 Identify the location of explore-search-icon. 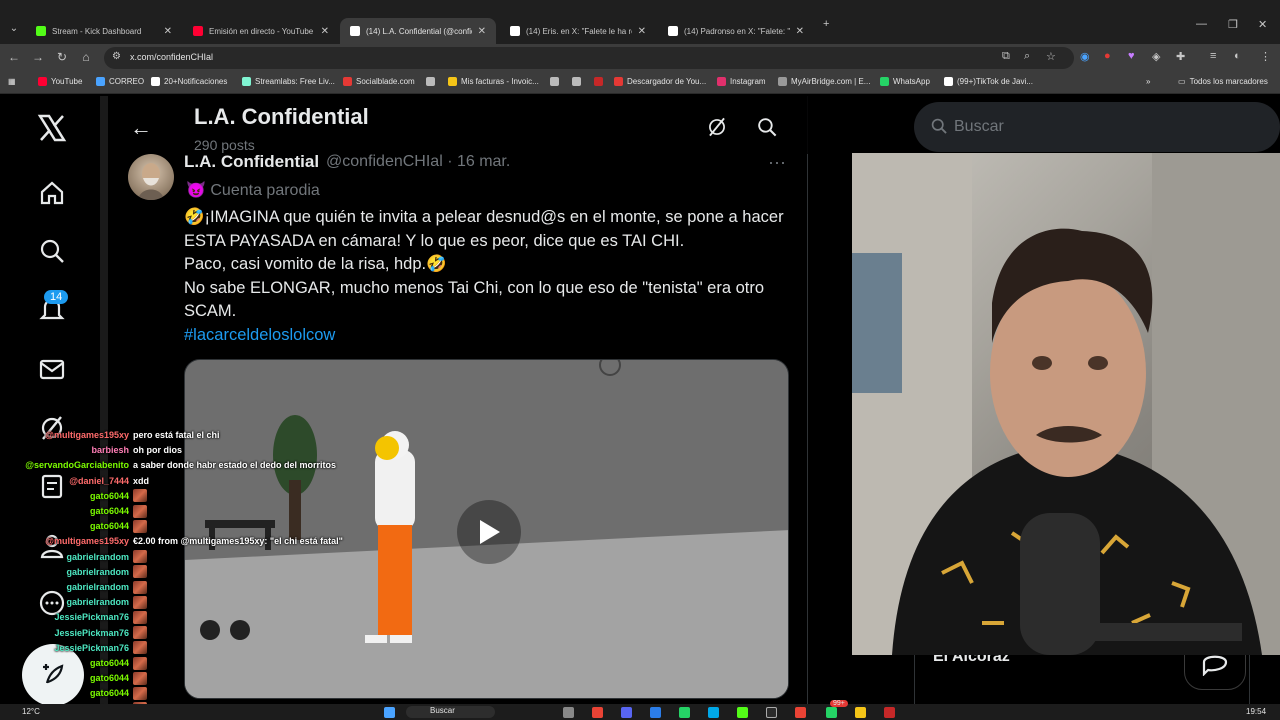
(52, 251).